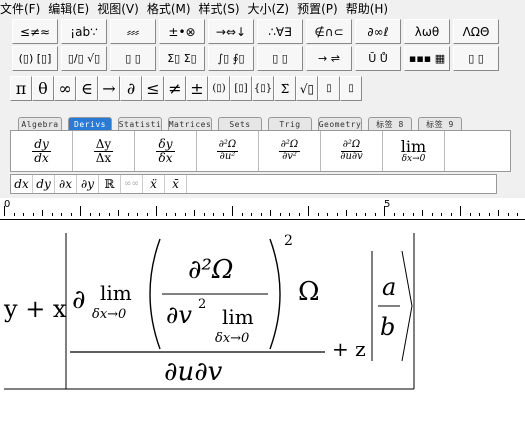  I want to click on tab-geometry: Geometry, so click(340, 123).